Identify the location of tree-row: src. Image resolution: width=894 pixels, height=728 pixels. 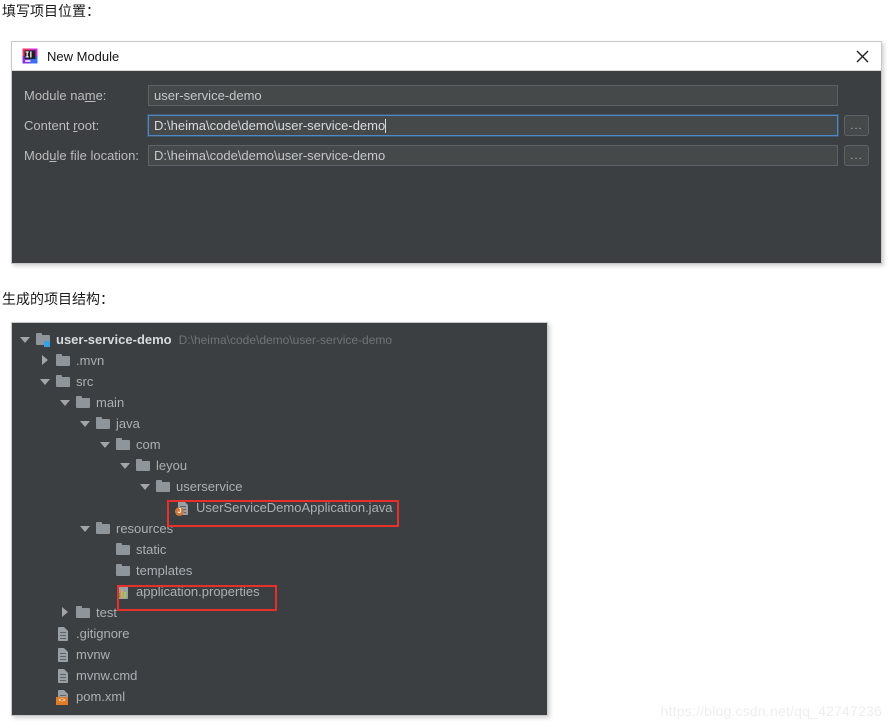
(279, 381).